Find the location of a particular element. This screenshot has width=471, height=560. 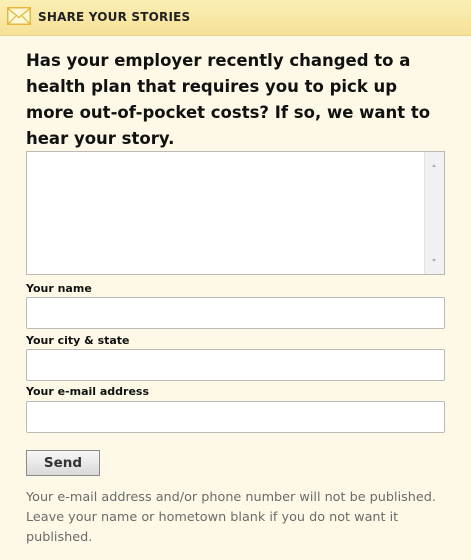

send-button: Send is located at coordinates (63, 463).